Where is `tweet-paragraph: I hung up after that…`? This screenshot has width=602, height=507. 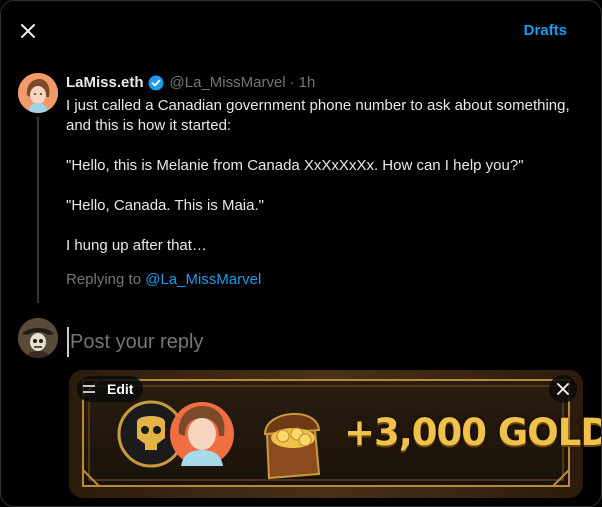 tweet-paragraph: I hung up after that… is located at coordinates (136, 245).